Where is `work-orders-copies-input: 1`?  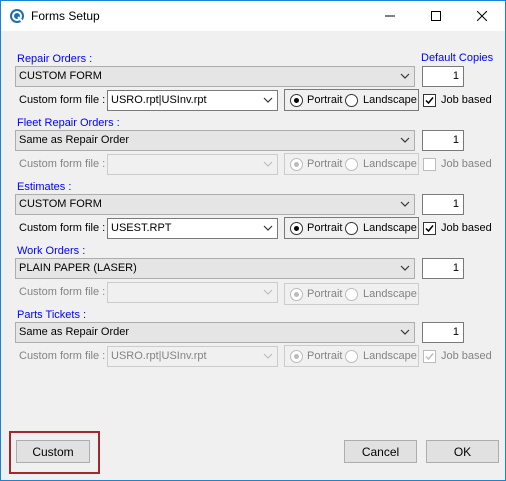
work-orders-copies-input: 1 is located at coordinates (443, 268).